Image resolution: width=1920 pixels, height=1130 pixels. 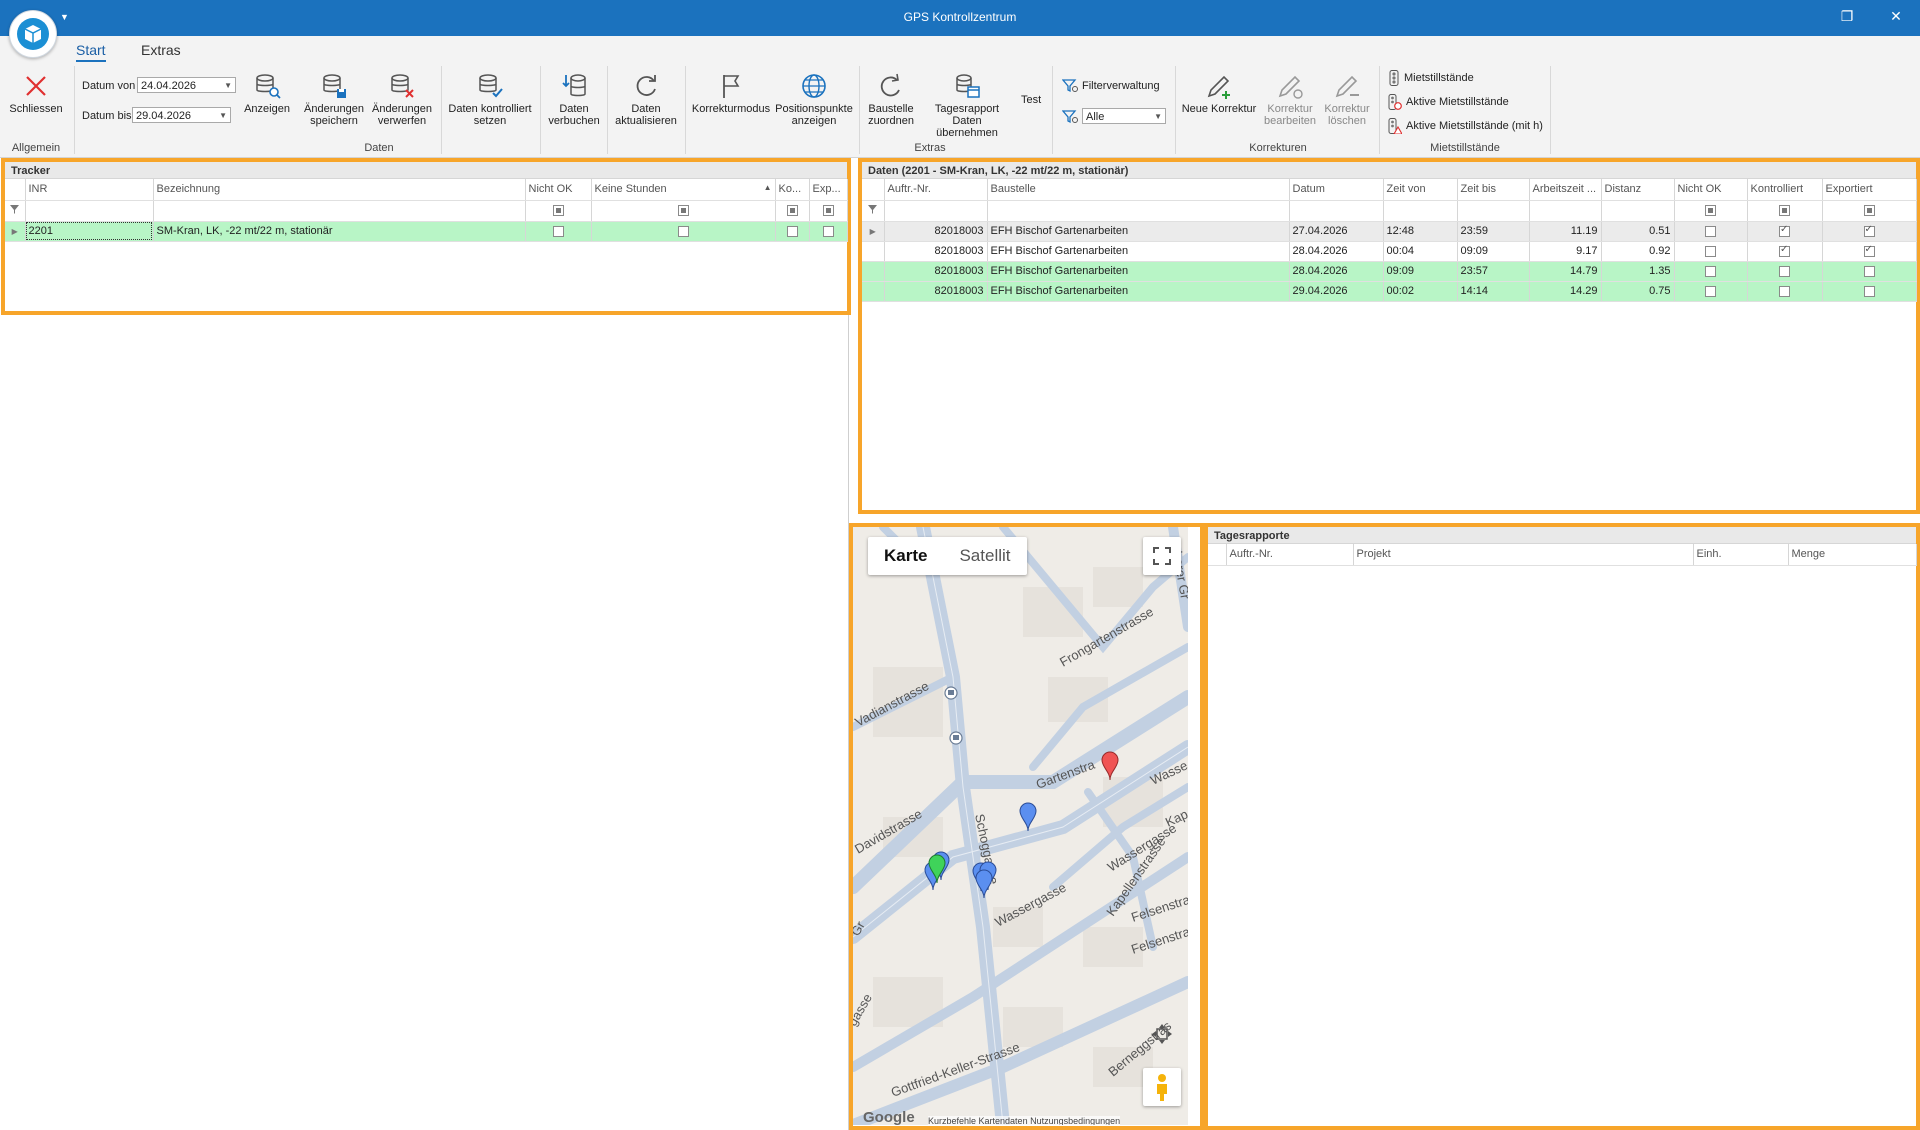 I want to click on new-correction-button: Neue Korrektur, so click(x=1219, y=93).